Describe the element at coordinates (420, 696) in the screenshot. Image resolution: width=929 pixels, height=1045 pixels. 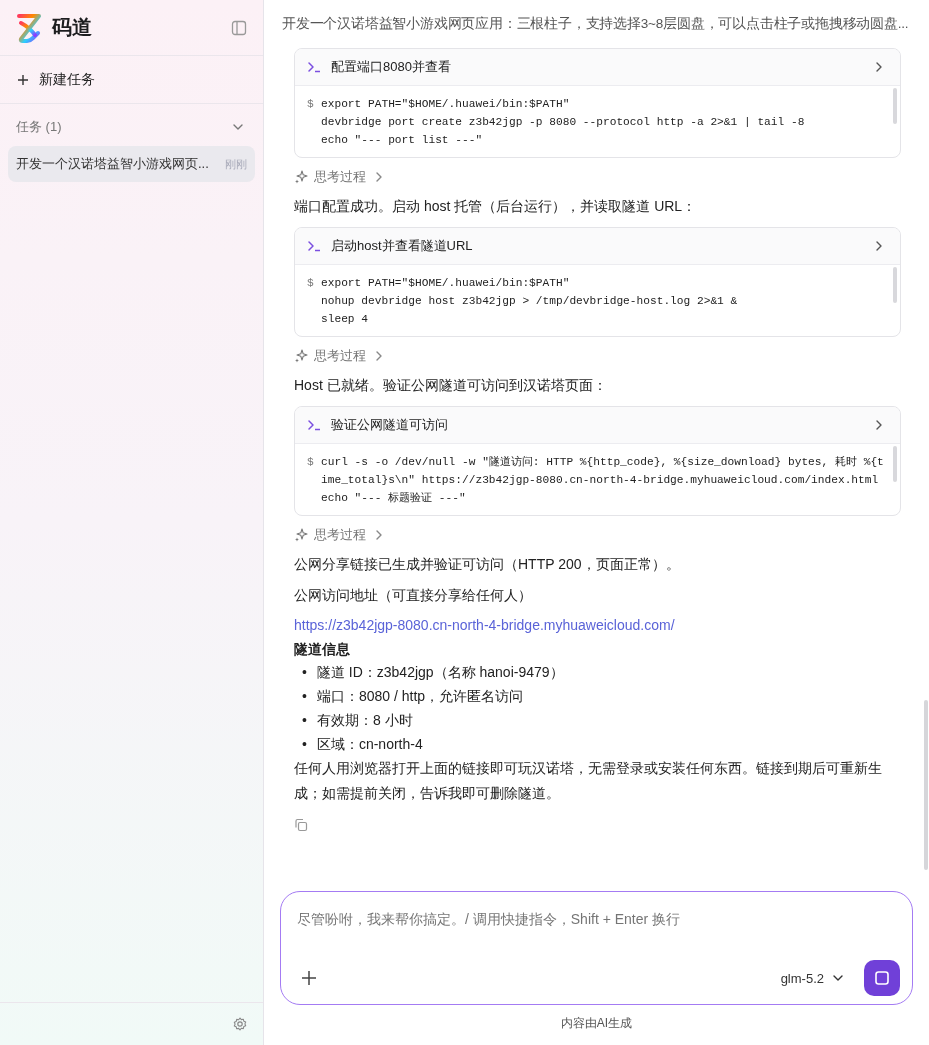
I see `list-item: 端口：8080 / http，允许匿名访问` at that location.